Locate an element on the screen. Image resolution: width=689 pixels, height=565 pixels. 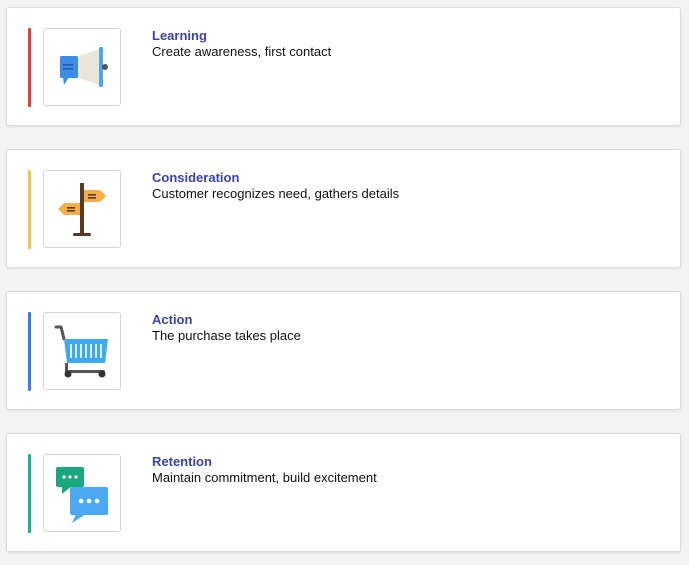
stage-description: The purchase takes place is located at coordinates (226, 335).